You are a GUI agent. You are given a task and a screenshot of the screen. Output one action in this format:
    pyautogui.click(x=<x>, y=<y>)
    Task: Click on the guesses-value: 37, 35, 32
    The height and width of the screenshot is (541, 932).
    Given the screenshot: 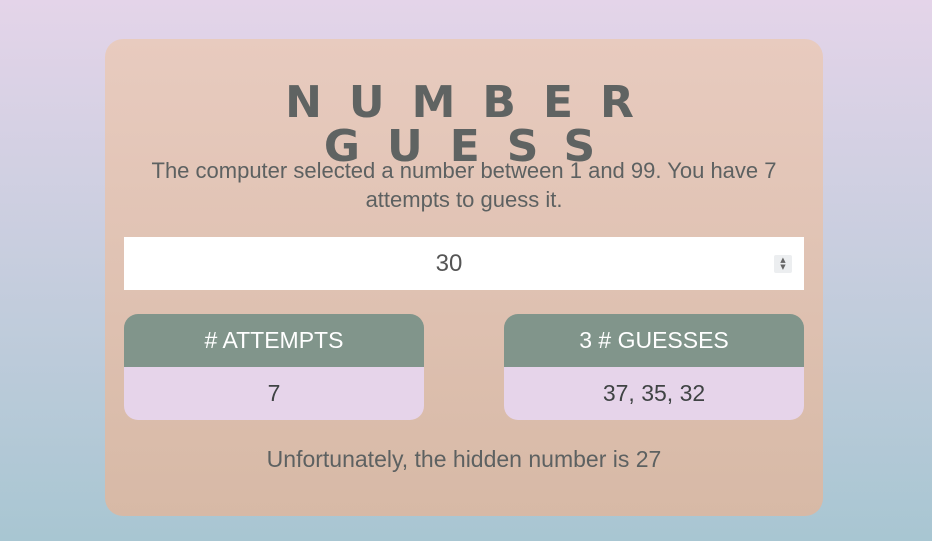 What is the action you would take?
    pyautogui.click(x=654, y=393)
    